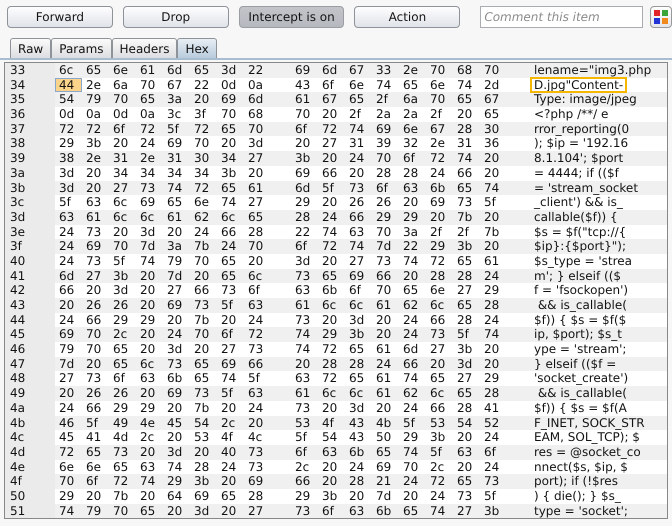 This screenshot has width=672, height=526. Describe the element at coordinates (68, 423) in the screenshot. I see `hex-cell: 46` at that location.